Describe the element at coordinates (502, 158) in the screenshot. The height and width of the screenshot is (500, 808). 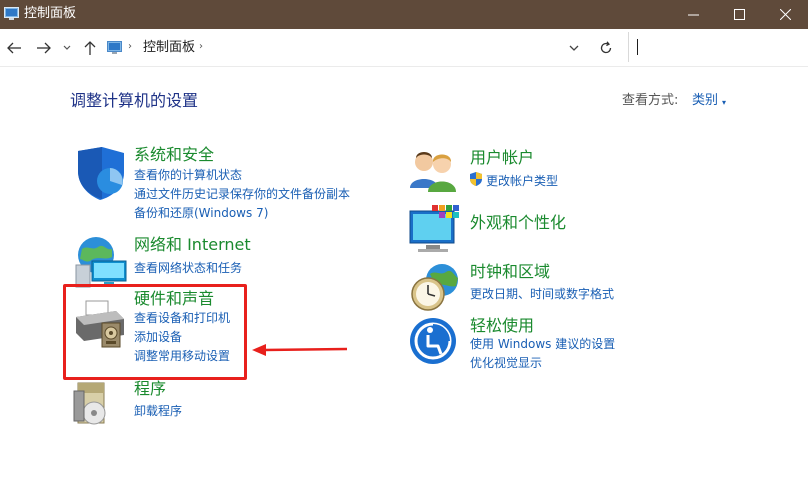
I see `category-title: 用户帐户` at that location.